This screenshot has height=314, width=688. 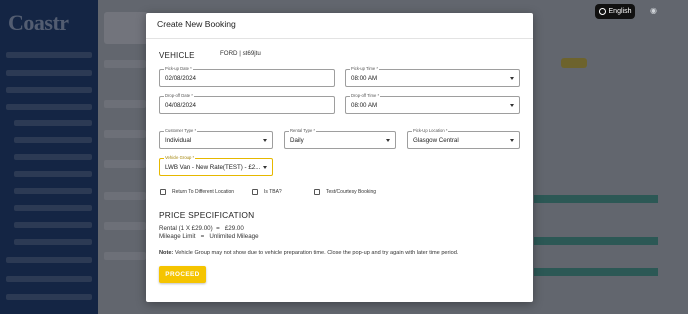 I want to click on customer-type-select: Customer Type * Individual, so click(x=216, y=138).